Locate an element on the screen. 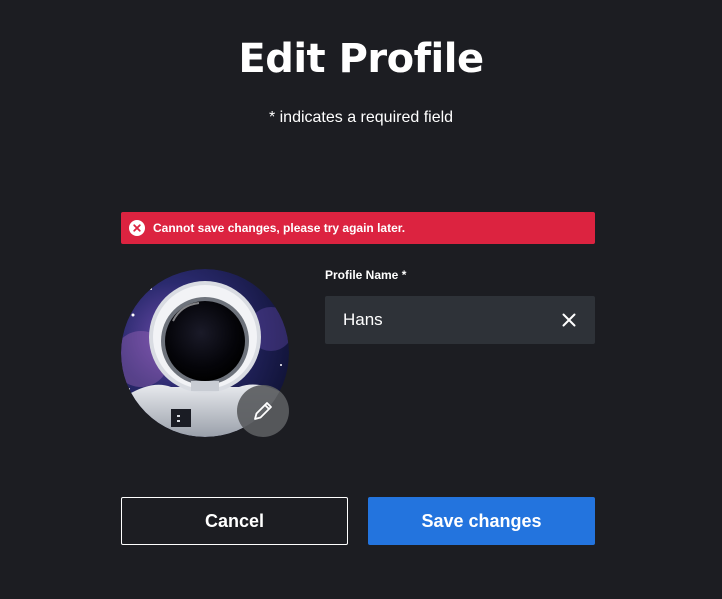  edit-avatar-button is located at coordinates (263, 411).